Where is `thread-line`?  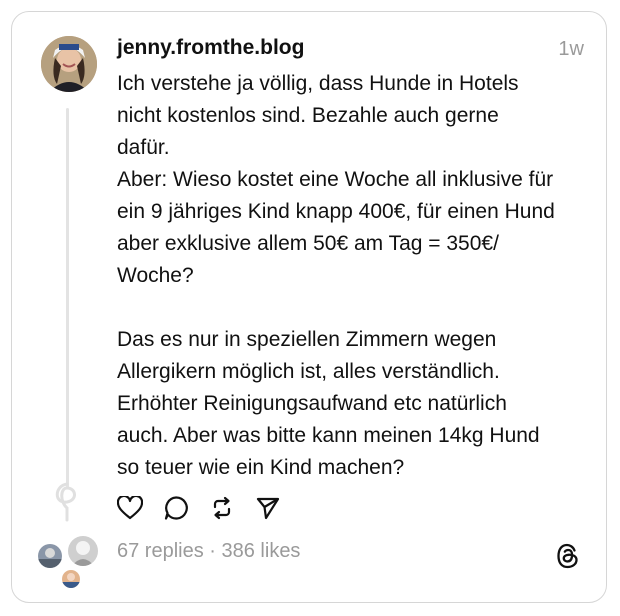 thread-line is located at coordinates (67, 298).